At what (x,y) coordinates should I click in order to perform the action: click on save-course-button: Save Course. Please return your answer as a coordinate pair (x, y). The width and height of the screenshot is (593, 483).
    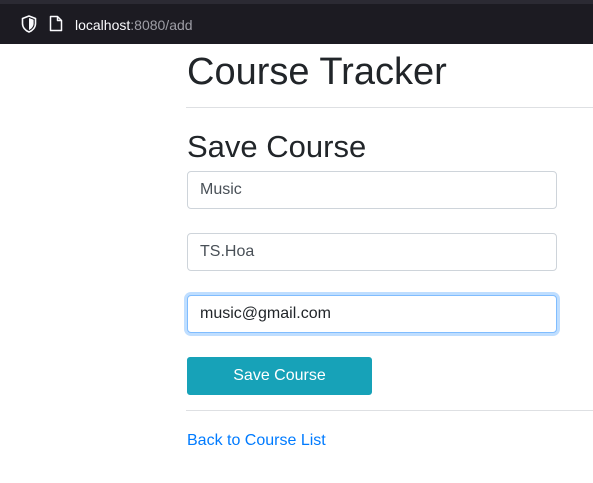
    Looking at the image, I should click on (279, 376).